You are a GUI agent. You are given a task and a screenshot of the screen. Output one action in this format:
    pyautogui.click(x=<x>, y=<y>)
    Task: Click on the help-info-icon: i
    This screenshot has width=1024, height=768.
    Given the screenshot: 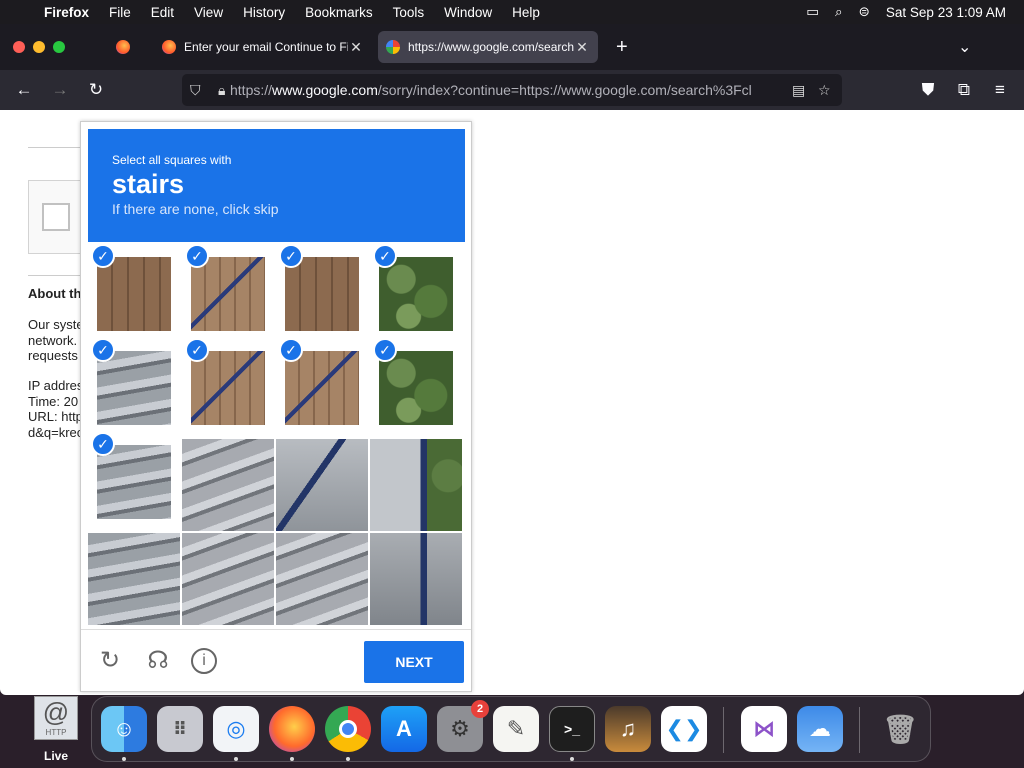 What is the action you would take?
    pyautogui.click(x=204, y=661)
    